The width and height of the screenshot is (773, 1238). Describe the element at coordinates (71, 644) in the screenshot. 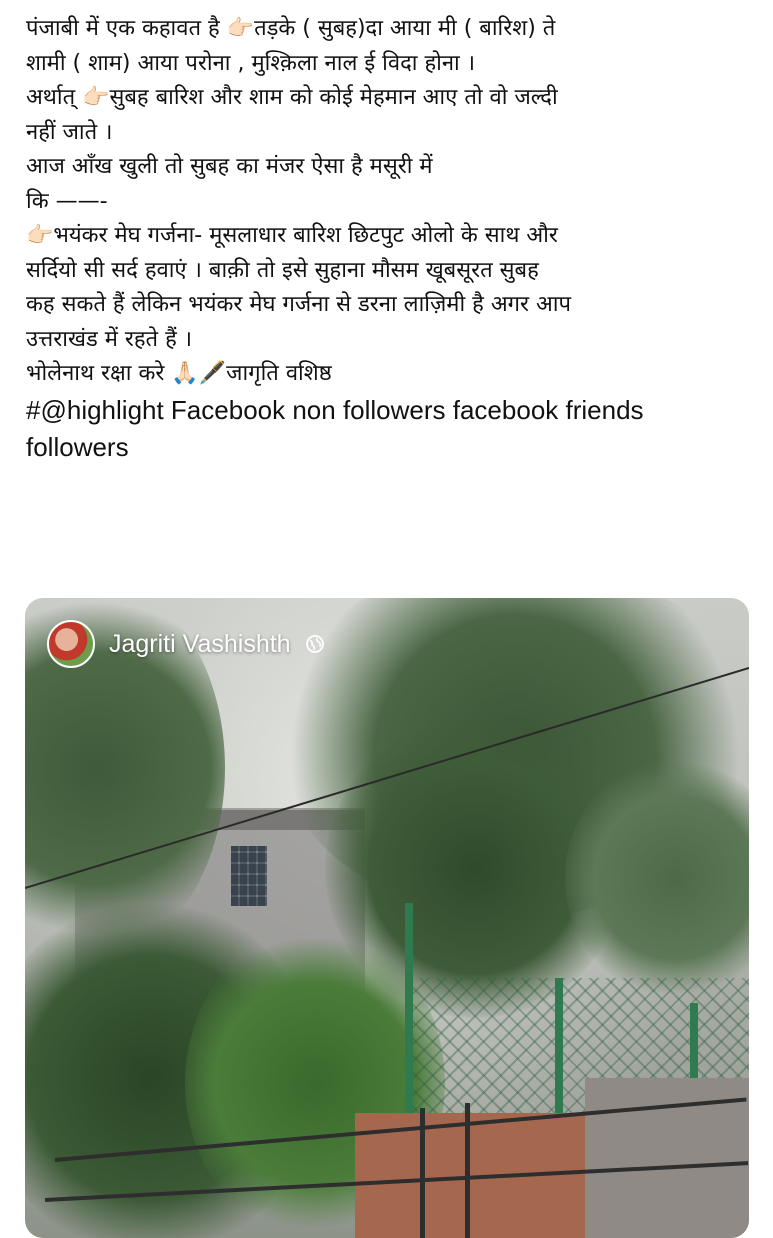

I see `avatar` at that location.